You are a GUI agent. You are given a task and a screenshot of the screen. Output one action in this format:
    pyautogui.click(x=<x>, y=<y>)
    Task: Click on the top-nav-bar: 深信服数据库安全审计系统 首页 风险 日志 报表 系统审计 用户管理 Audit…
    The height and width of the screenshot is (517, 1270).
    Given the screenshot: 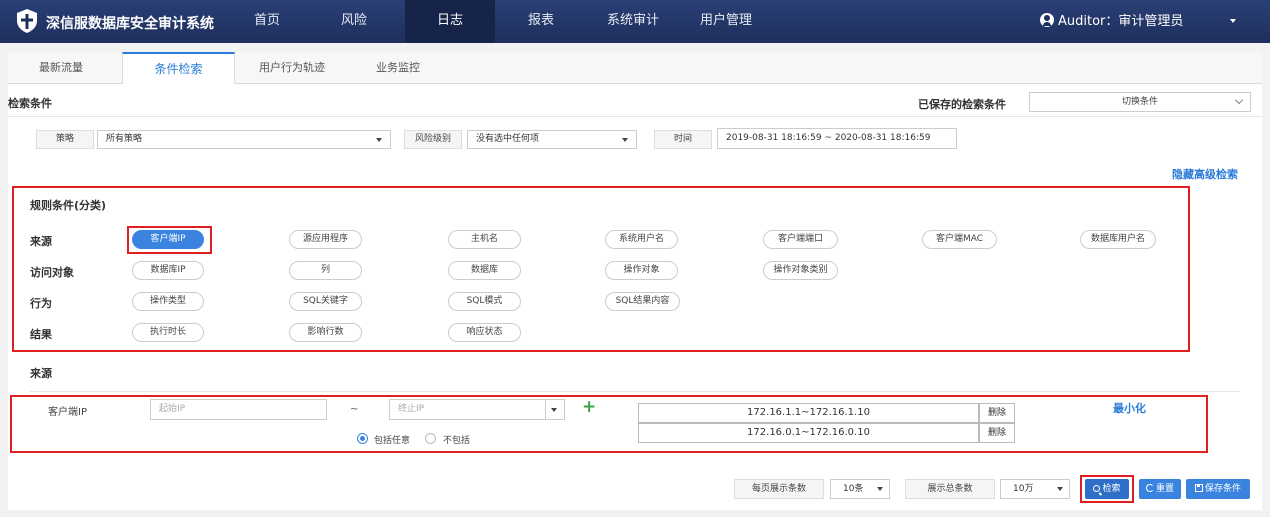 What is the action you would take?
    pyautogui.click(x=635, y=21)
    